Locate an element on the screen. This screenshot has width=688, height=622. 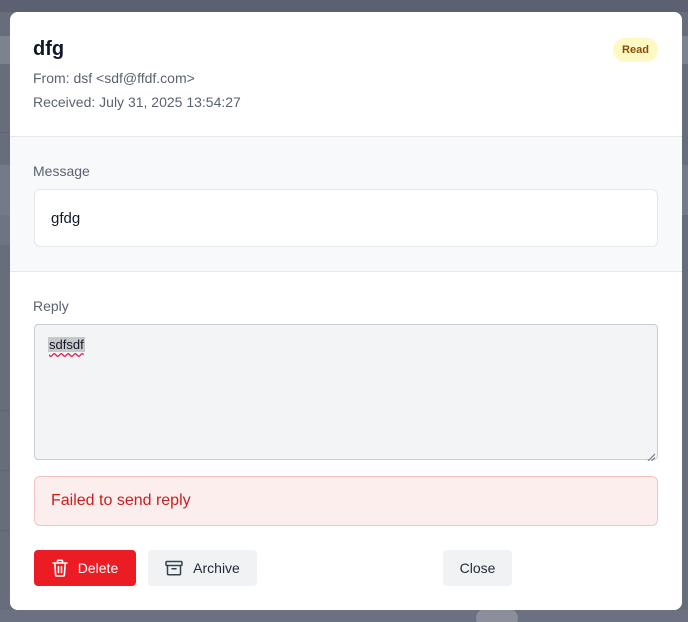
from-value: dsf <sdf@ffdf.com> is located at coordinates (134, 78).